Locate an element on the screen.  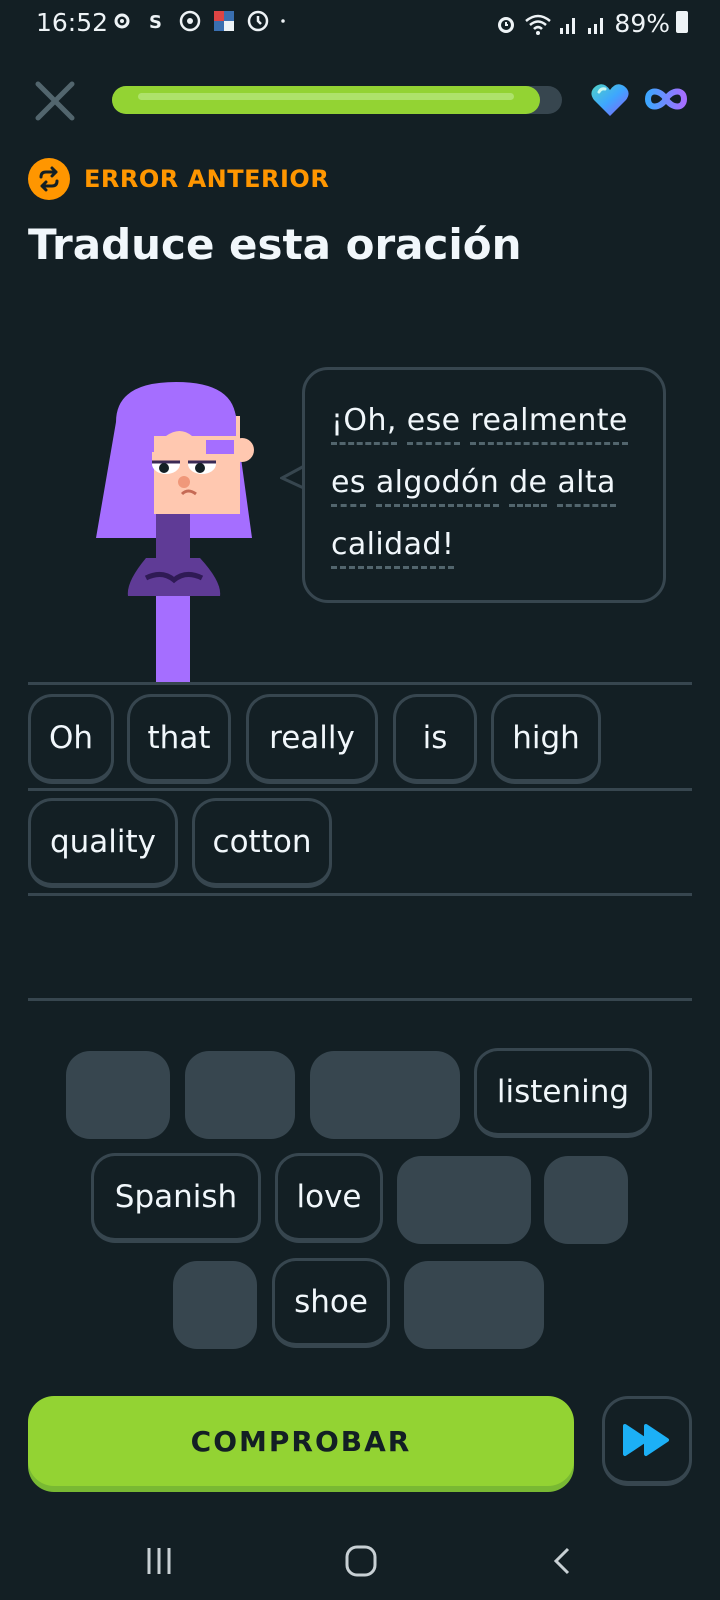
skip-button is located at coordinates (647, 1441).